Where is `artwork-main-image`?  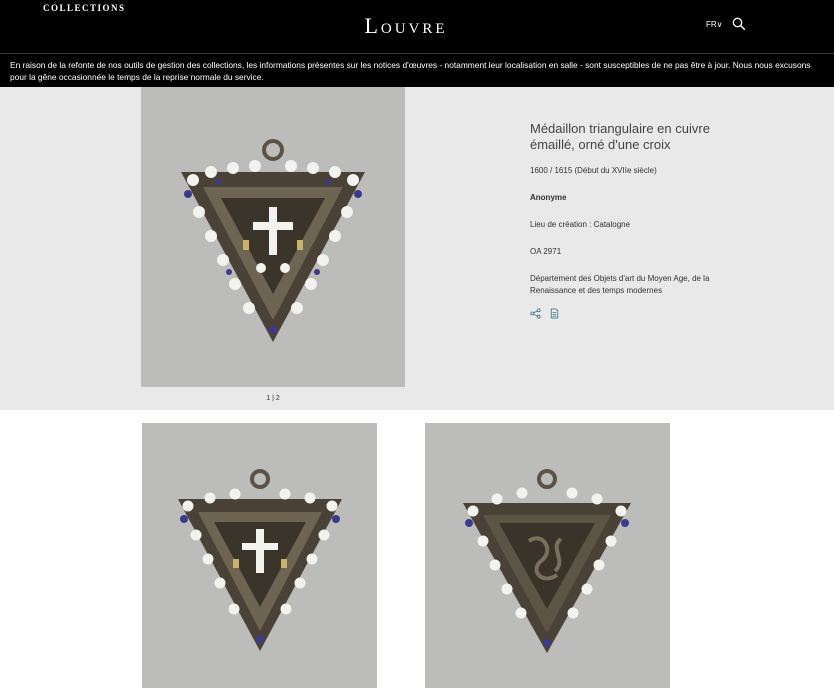 artwork-main-image is located at coordinates (273, 237).